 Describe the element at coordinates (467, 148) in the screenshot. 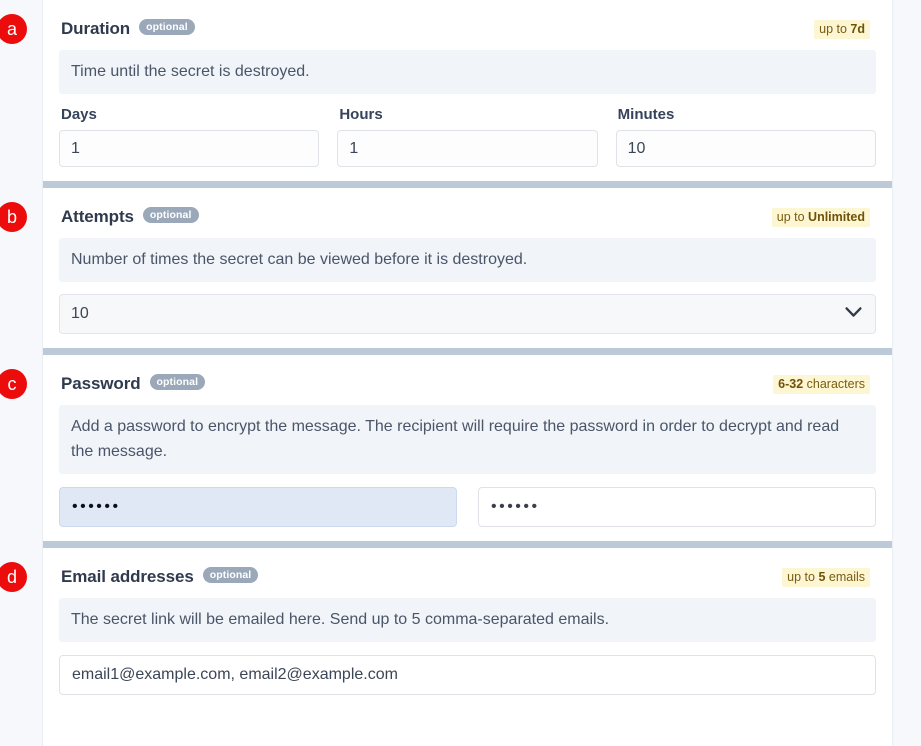

I see `duration-hours-input` at that location.